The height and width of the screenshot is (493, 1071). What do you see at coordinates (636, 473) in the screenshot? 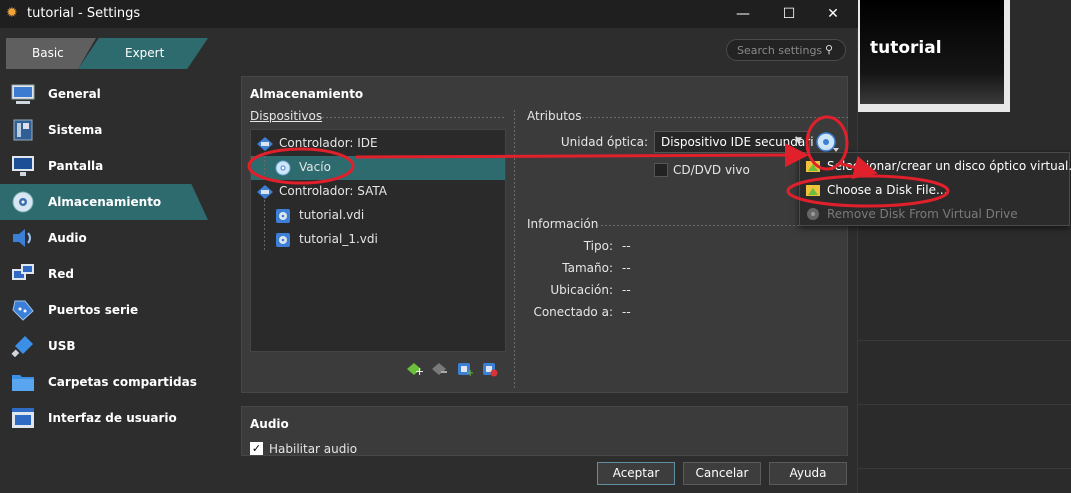
I see `ok-button: Aceptar` at bounding box center [636, 473].